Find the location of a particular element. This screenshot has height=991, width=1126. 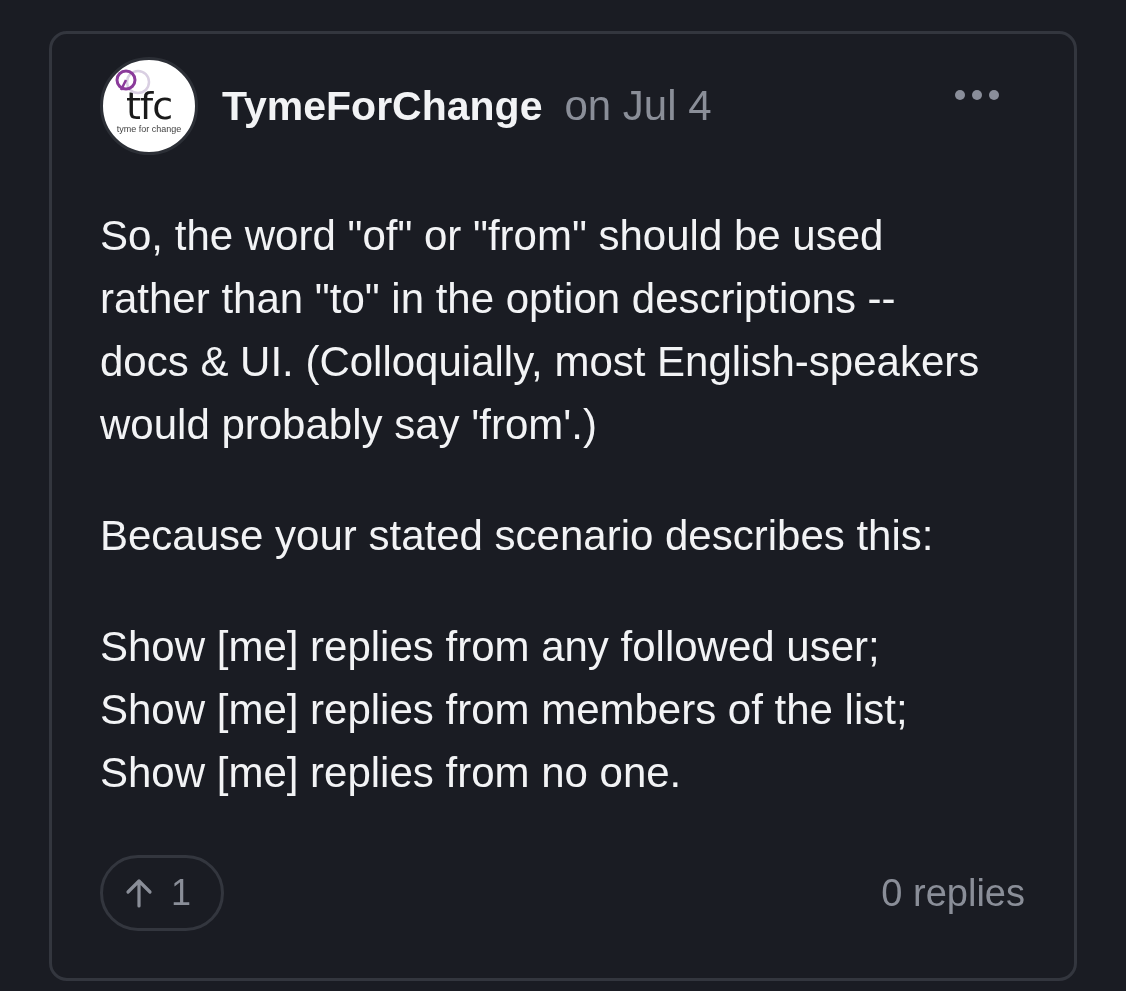

post-paragraph: Because your stated scenario describes this: is located at coordinates (517, 536).